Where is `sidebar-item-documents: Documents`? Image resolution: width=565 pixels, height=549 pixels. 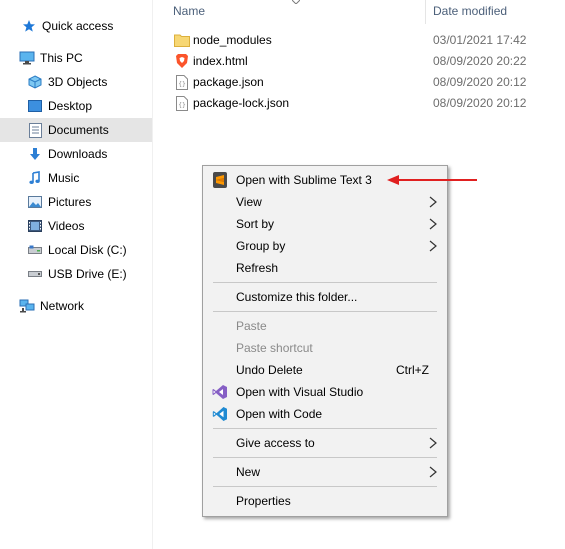 sidebar-item-documents: Documents is located at coordinates (76, 130).